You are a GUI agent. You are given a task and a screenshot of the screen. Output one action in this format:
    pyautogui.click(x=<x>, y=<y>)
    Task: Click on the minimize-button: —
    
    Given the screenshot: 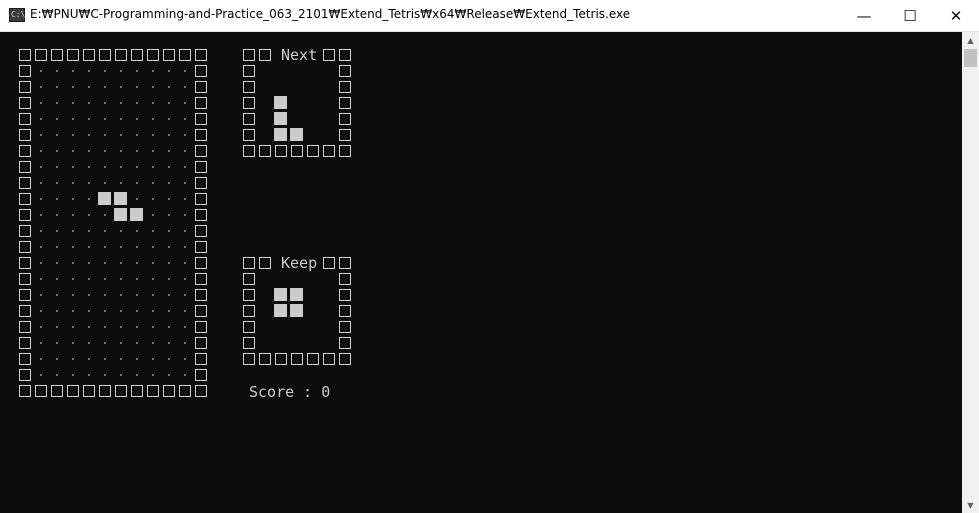 What is the action you would take?
    pyautogui.click(x=864, y=15)
    